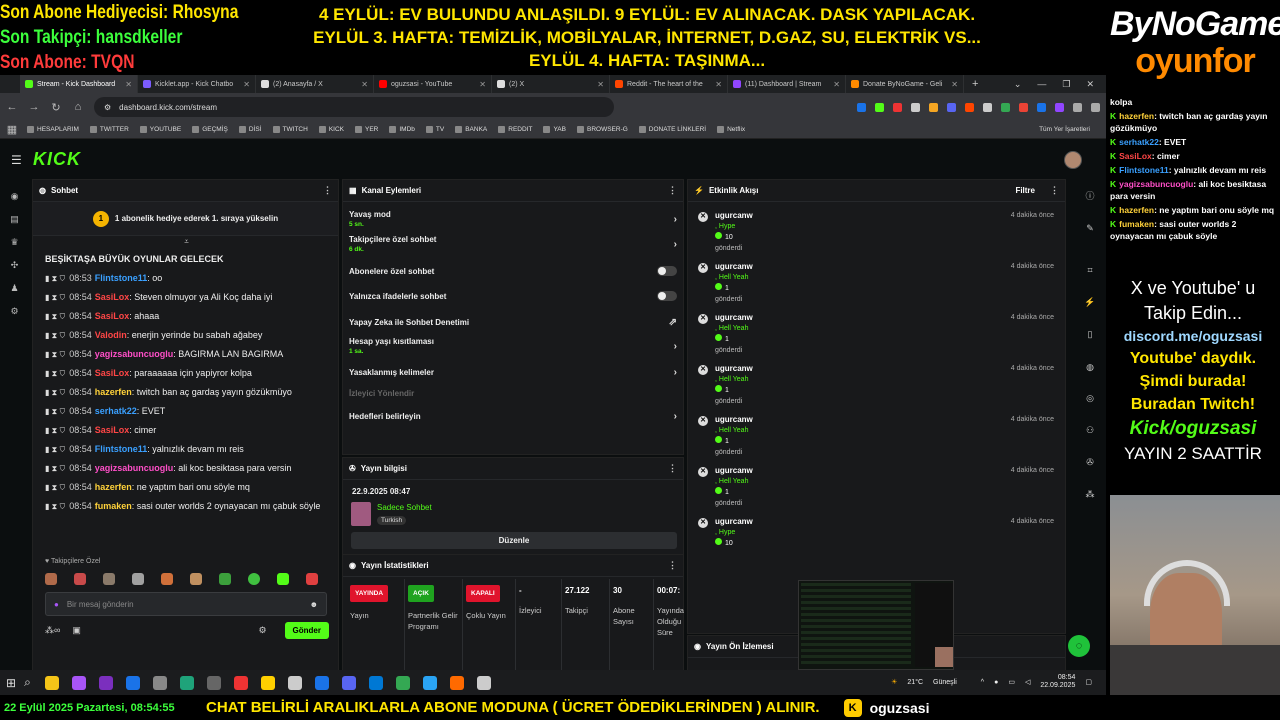 The width and height of the screenshot is (1280, 720). Describe the element at coordinates (113, 392) in the screenshot. I see `message-username: hazerfen` at that location.